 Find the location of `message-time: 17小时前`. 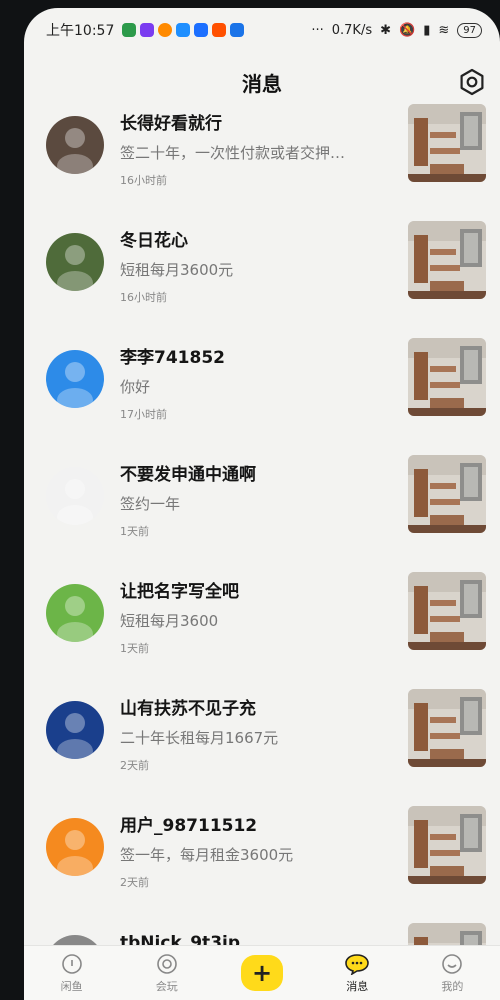

message-time: 17小时前 is located at coordinates (143, 414).